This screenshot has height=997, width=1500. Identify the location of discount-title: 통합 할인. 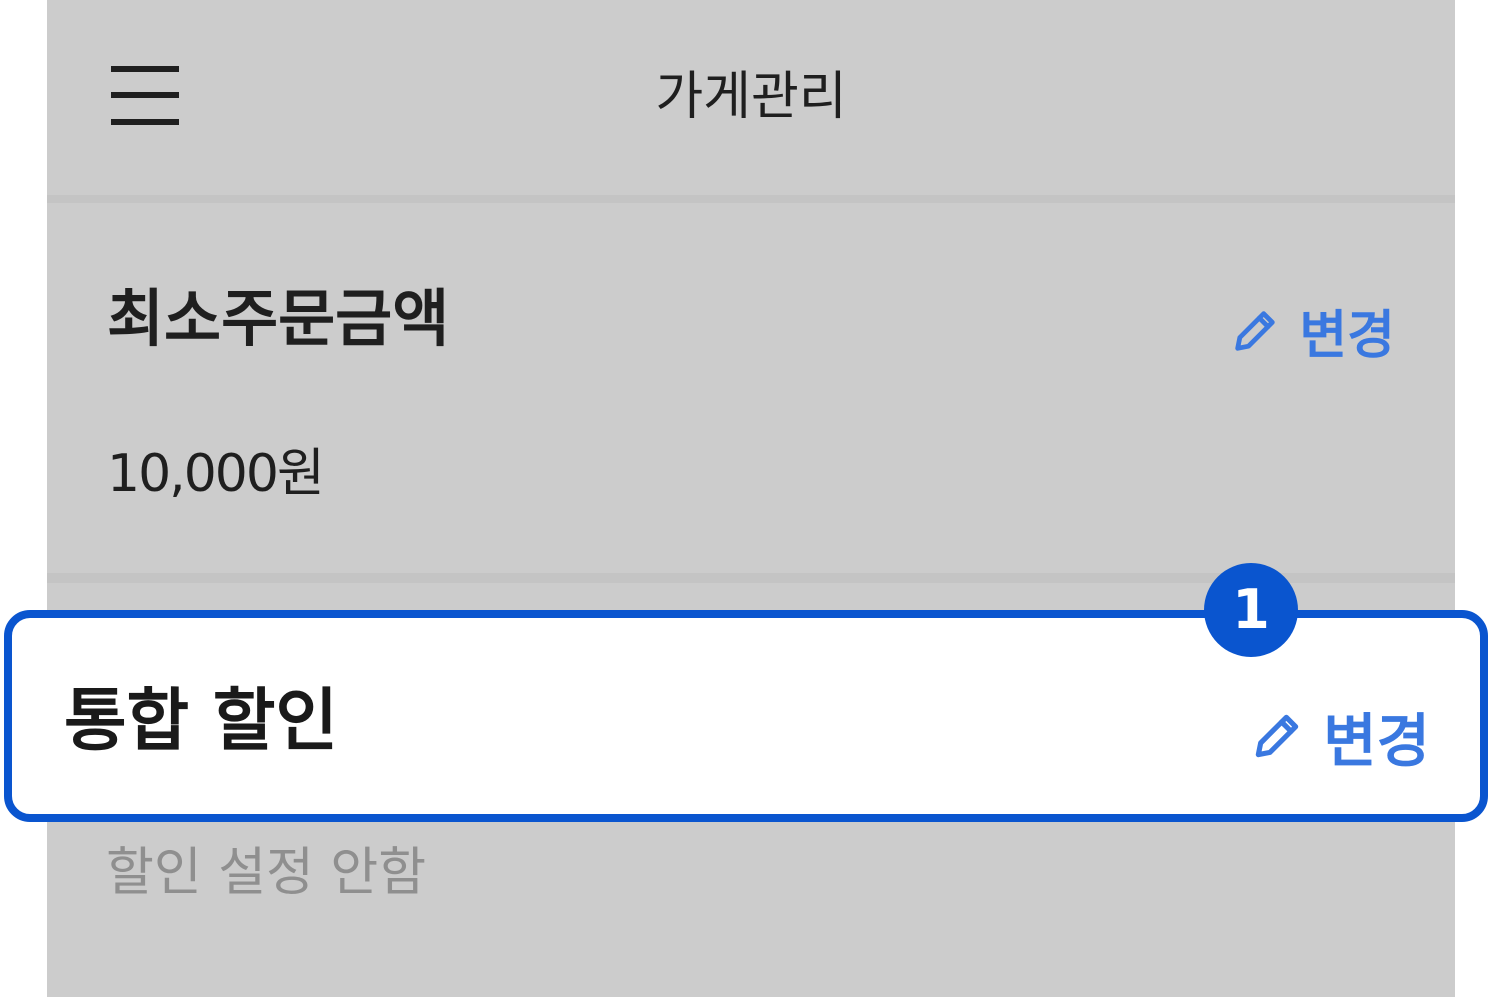
(201, 721).